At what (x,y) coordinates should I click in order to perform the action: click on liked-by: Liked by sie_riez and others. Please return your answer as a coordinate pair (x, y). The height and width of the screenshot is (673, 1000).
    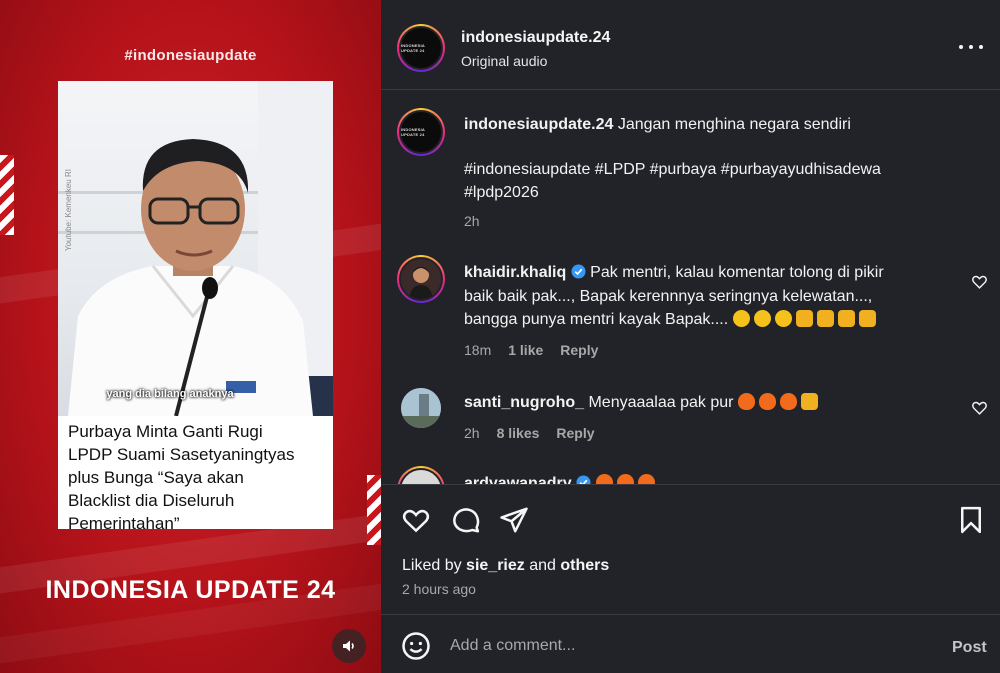
    Looking at the image, I should click on (505, 566).